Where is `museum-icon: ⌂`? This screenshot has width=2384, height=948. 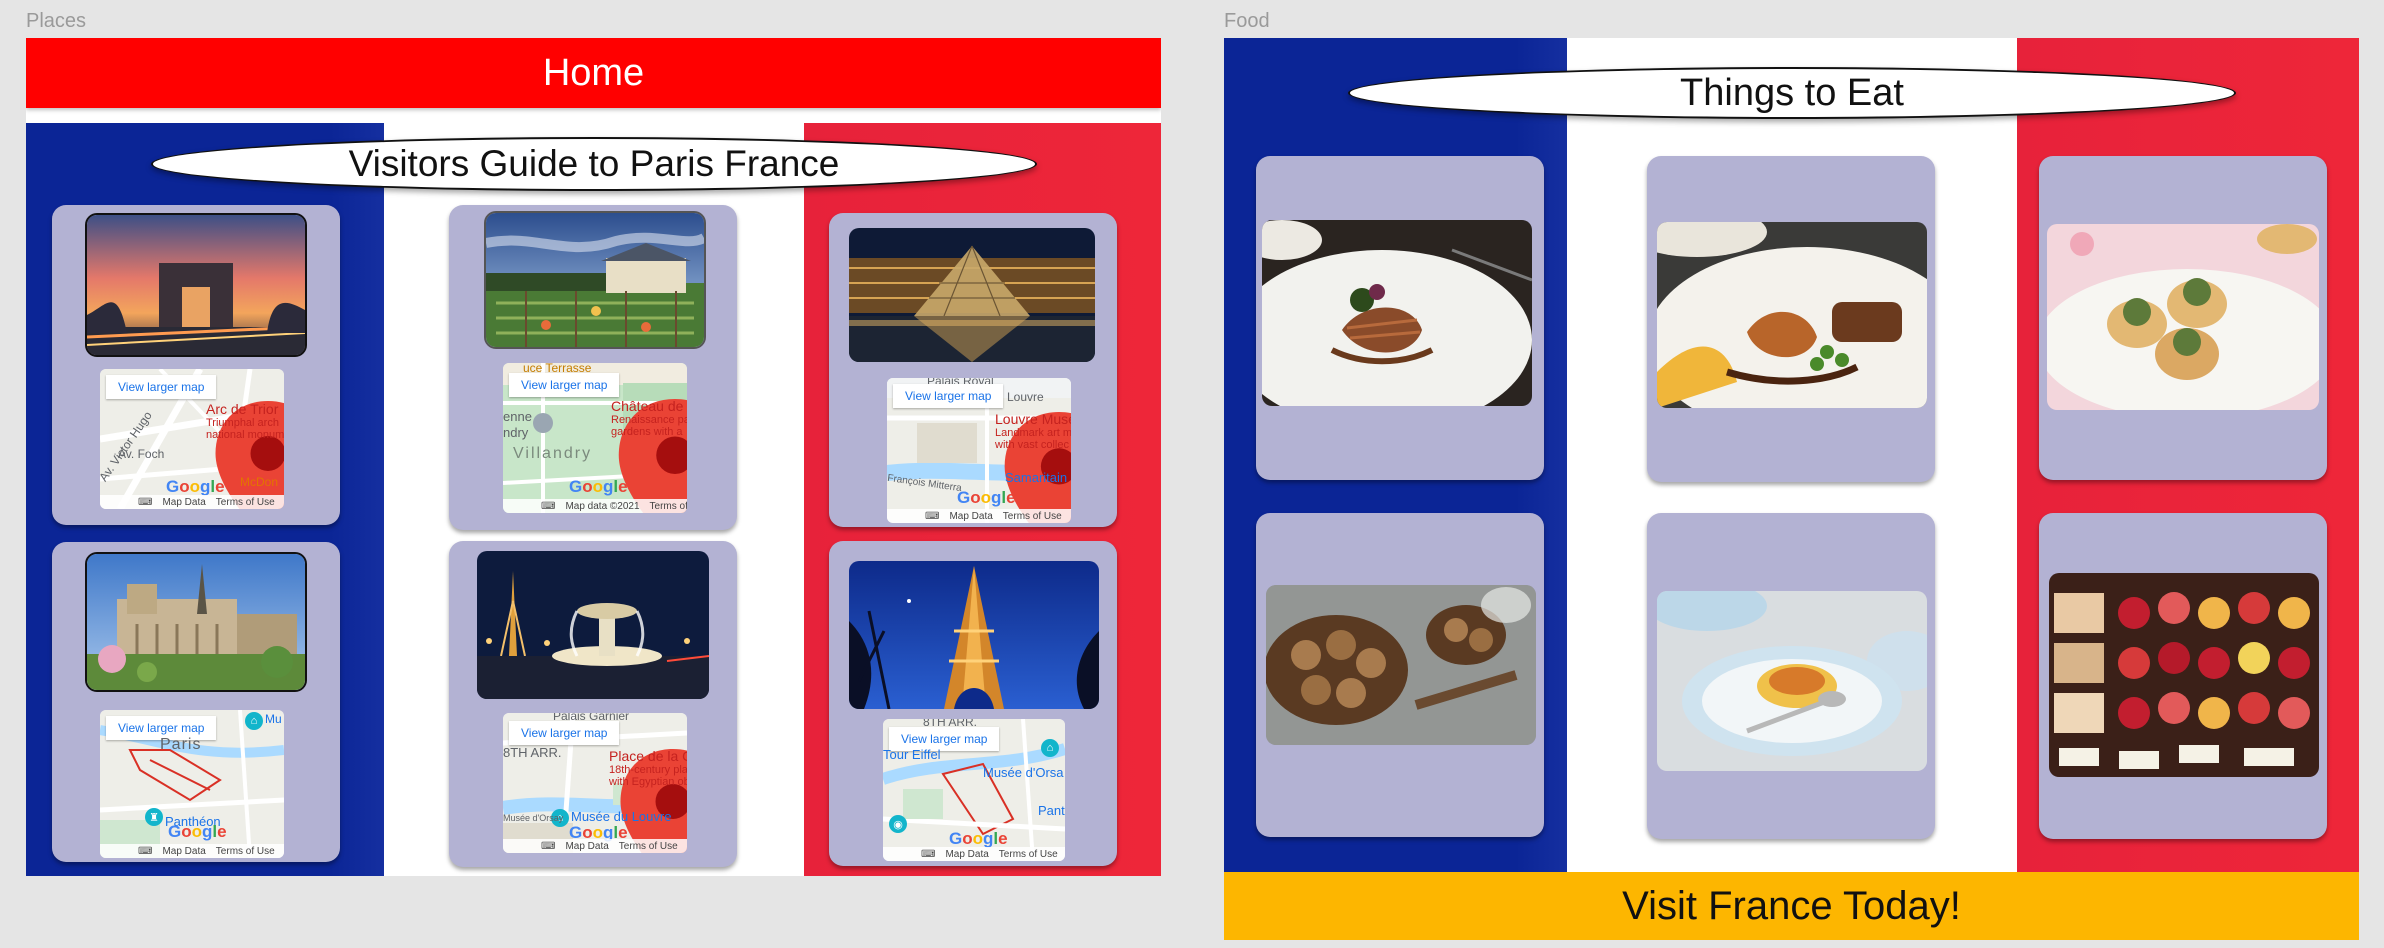 museum-icon: ⌂ is located at coordinates (1050, 748).